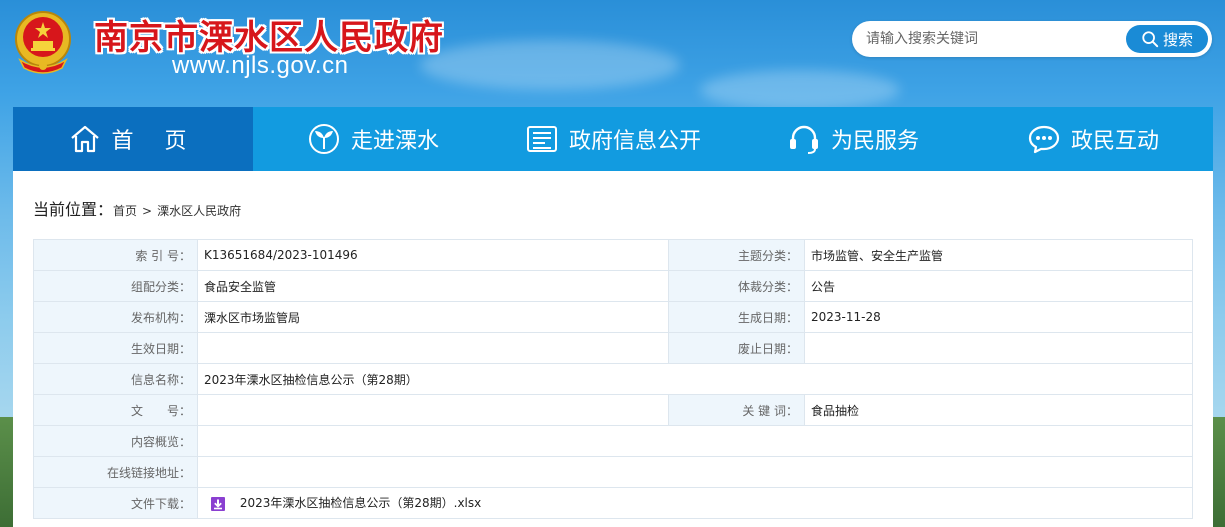 The image size is (1225, 527). I want to click on table-row: 内容概览：, so click(613, 441).